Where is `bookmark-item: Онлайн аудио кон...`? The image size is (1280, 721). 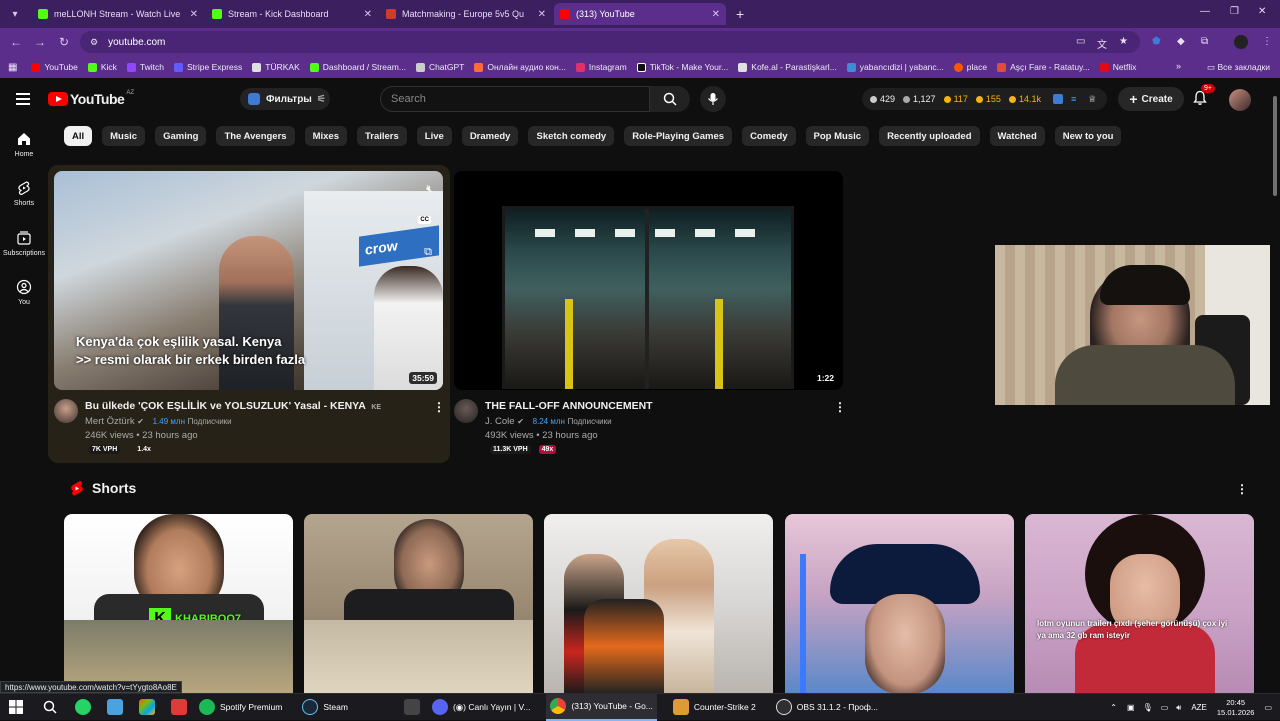
bookmark-item: Онлайн аудио кон... is located at coordinates (520, 67).